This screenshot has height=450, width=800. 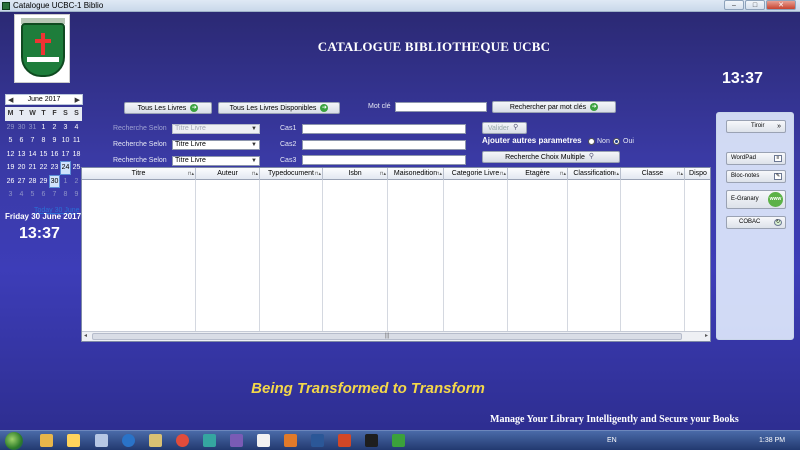 I want to click on validate-button: Valider ⚲, so click(x=504, y=128).